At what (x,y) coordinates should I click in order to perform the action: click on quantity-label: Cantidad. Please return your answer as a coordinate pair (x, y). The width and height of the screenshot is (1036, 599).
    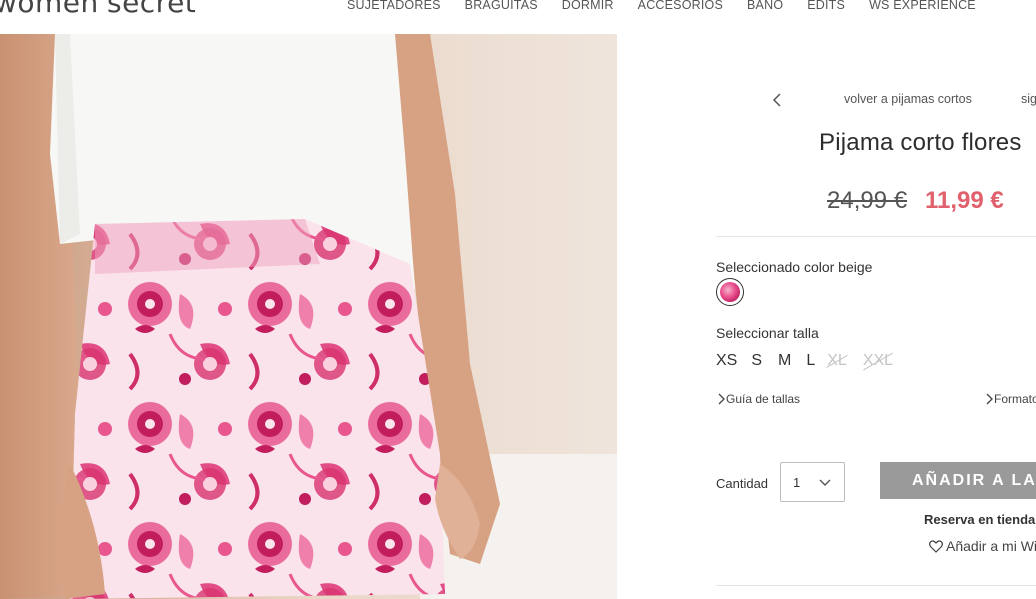
    Looking at the image, I should click on (742, 483).